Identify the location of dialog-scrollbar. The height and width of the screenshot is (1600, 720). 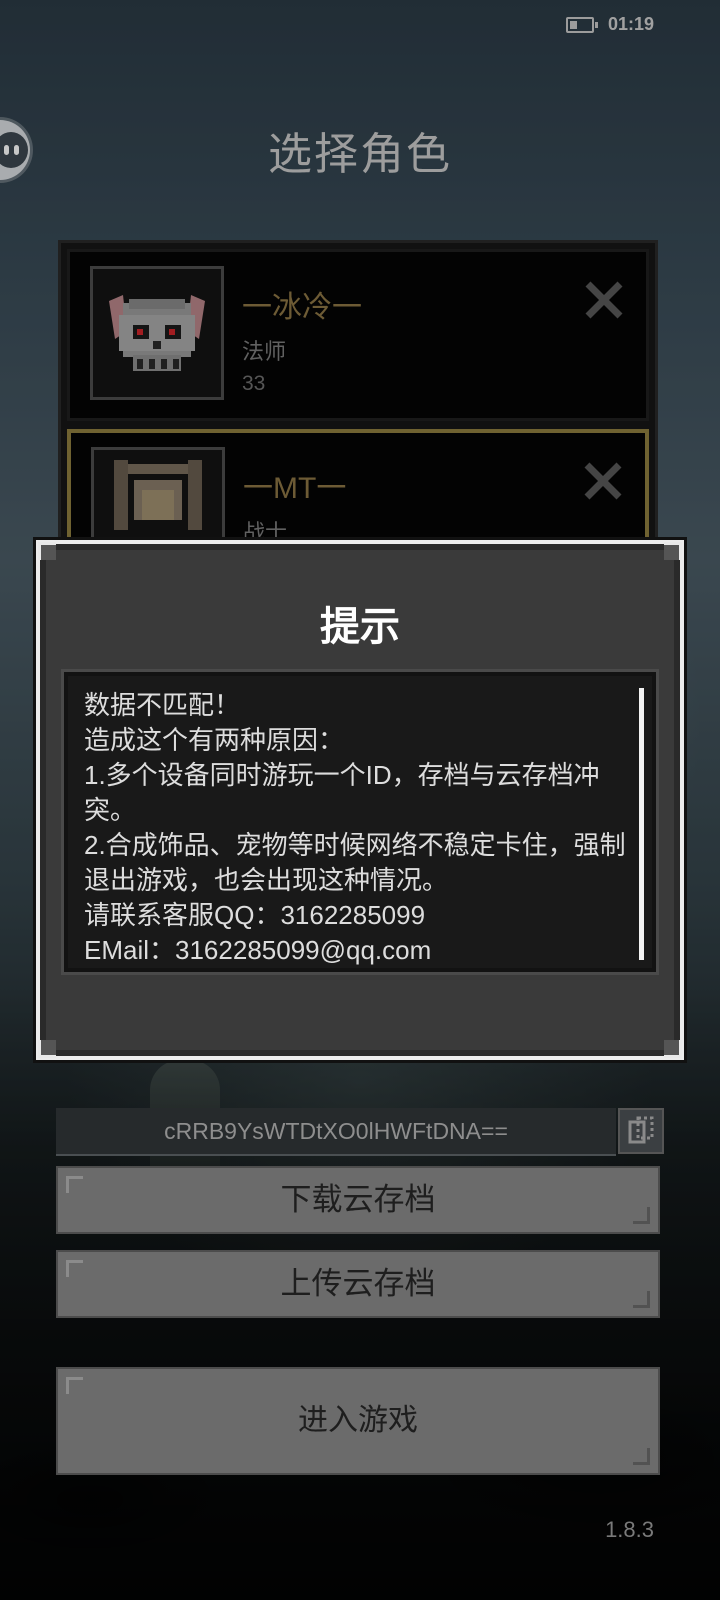
(641, 824).